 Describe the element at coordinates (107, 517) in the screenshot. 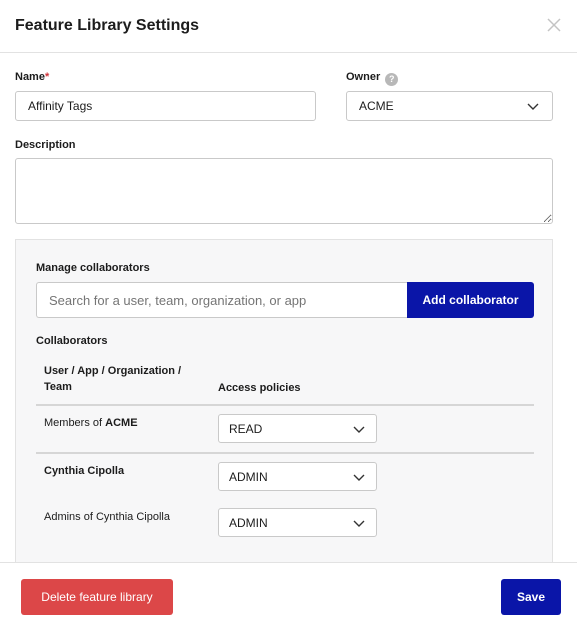

I see `collaborator-name: Admins of Cynthia Cipolla` at that location.